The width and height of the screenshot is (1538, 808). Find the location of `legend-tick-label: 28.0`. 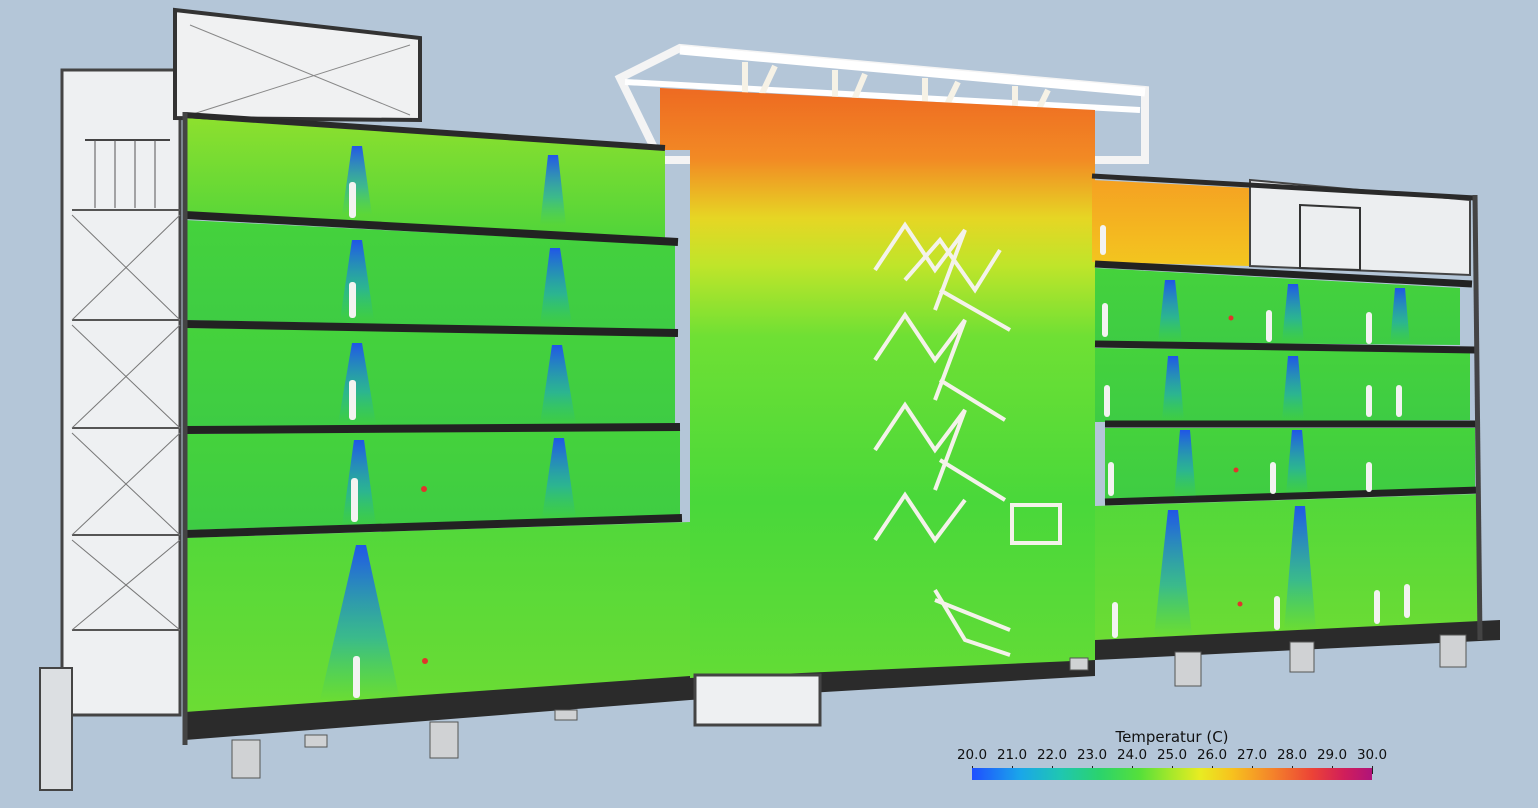

legend-tick-label: 28.0 is located at coordinates (1292, 755).